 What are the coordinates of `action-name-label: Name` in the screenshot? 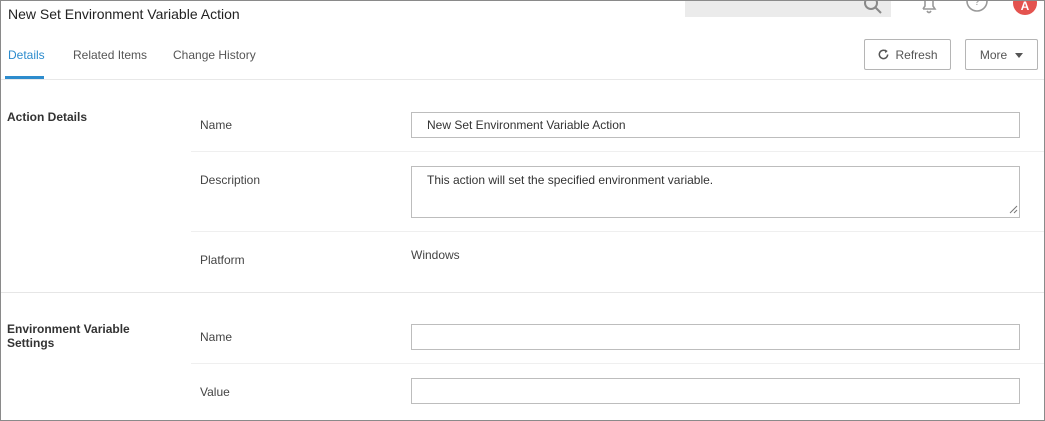 It's located at (216, 125).